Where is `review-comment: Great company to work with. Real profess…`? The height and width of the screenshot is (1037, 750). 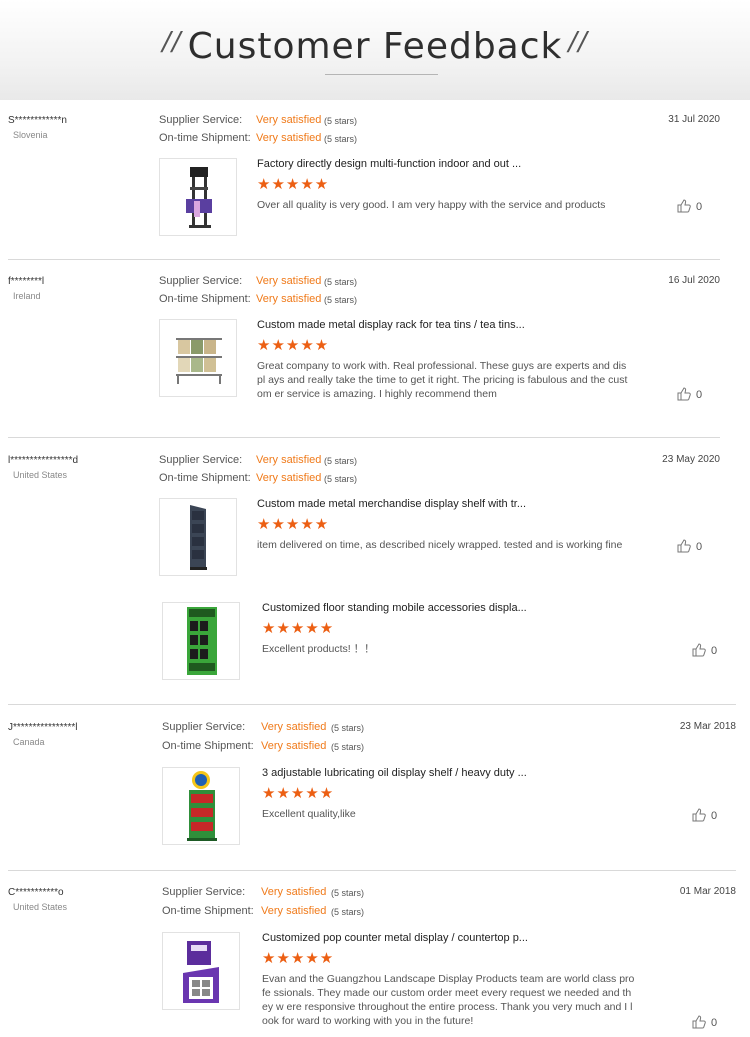
review-comment: Great company to work with. Real profess… is located at coordinates (442, 380).